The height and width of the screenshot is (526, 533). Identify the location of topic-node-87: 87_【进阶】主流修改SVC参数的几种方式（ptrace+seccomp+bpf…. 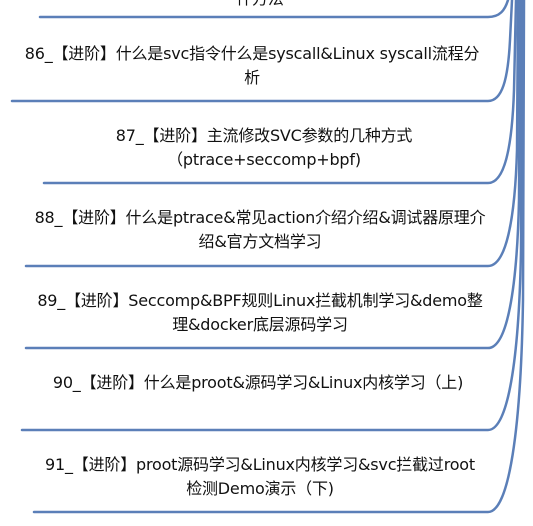
(264, 148).